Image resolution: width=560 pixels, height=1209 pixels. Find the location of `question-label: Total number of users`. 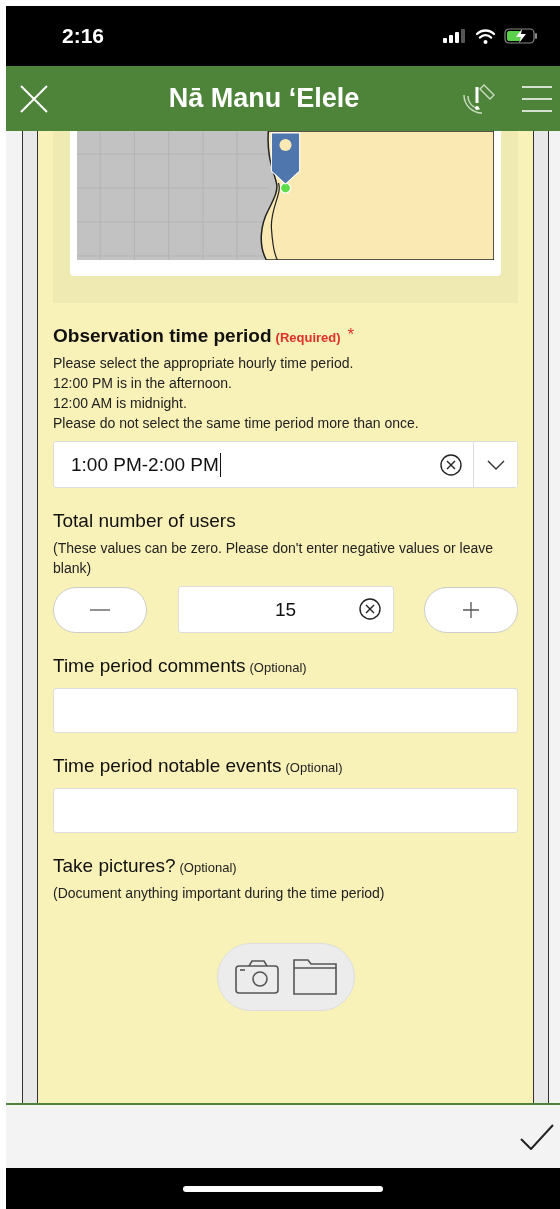

question-label: Total number of users is located at coordinates (144, 521).